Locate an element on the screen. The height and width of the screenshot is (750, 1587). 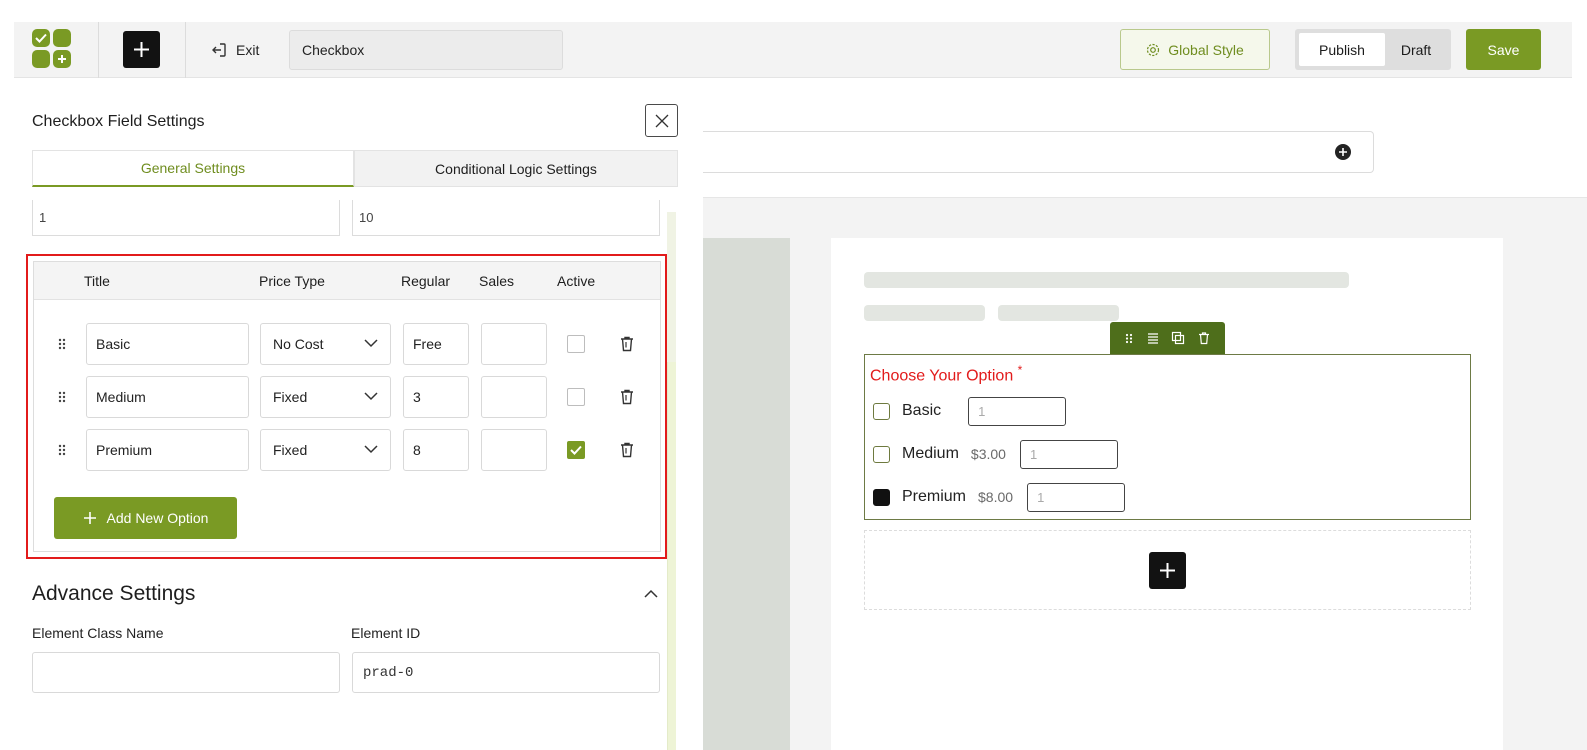
header-regular: Regular is located at coordinates (426, 281).